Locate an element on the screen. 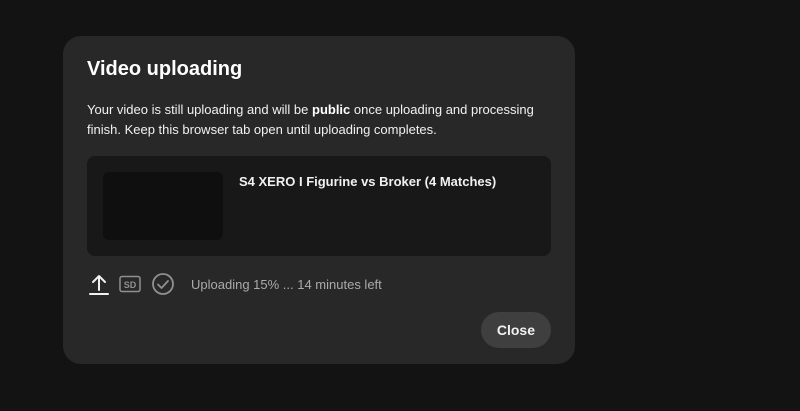 The width and height of the screenshot is (800, 411). sd-badge-label: SD is located at coordinates (130, 285).